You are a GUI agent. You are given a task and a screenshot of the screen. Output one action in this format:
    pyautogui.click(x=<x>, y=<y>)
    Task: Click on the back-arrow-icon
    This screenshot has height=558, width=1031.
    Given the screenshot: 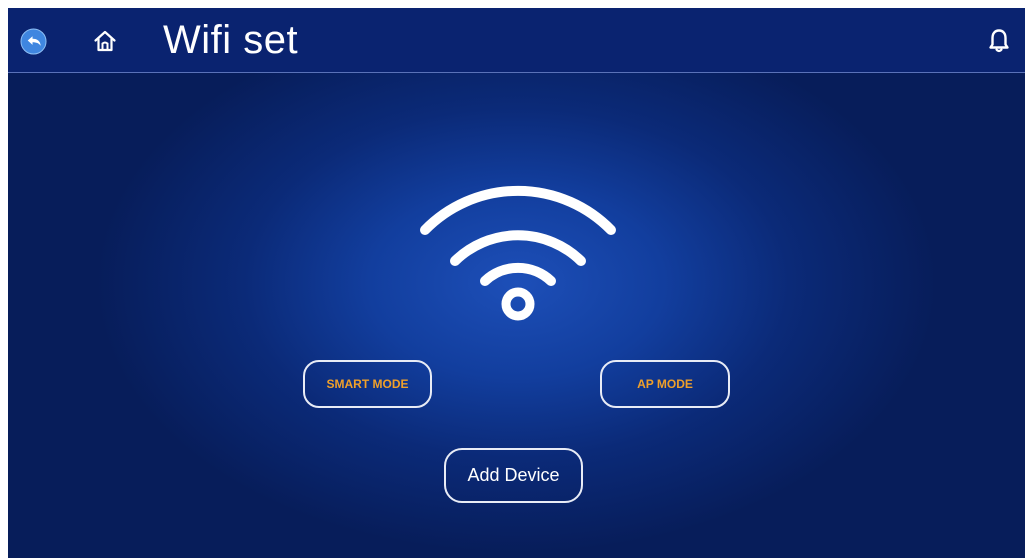 What is the action you would take?
    pyautogui.click(x=33, y=41)
    